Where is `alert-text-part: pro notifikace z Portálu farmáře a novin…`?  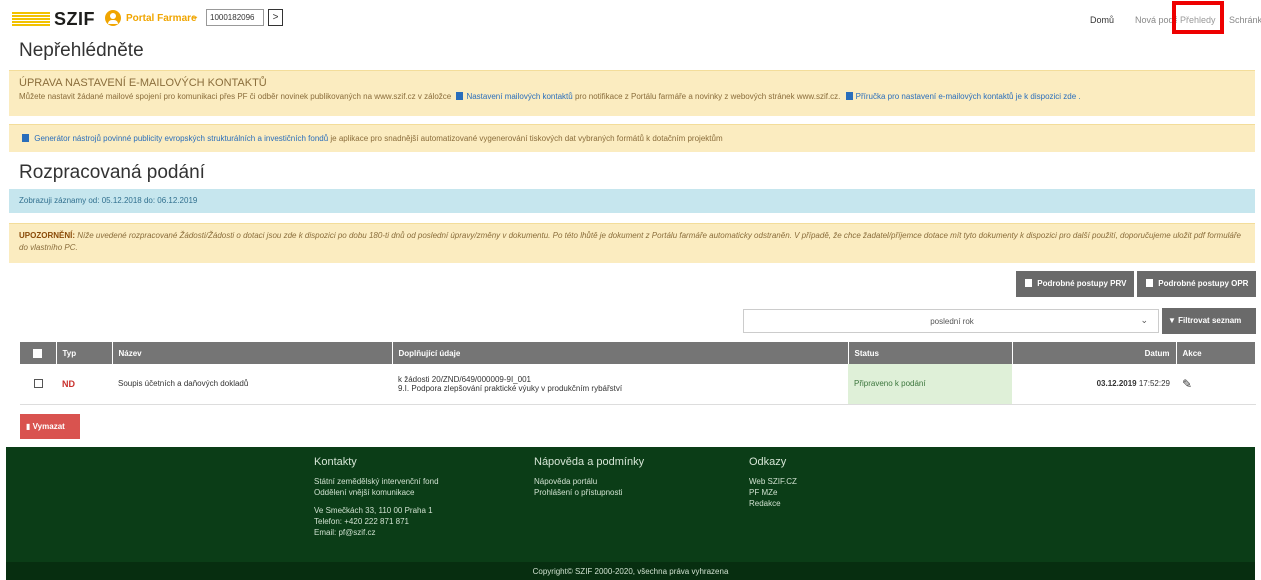 alert-text-part: pro notifikace z Portálu farmáře a novin… is located at coordinates (707, 96).